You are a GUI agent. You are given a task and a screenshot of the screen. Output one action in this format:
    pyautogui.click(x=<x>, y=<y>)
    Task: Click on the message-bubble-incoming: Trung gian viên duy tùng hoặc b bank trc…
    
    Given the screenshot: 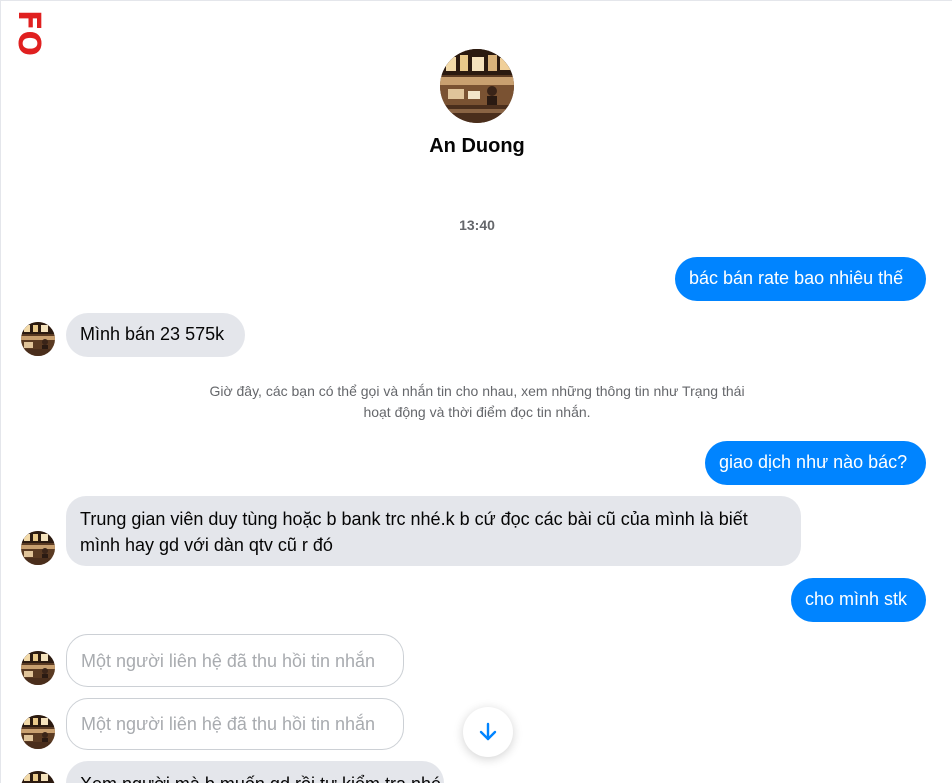 What is the action you would take?
    pyautogui.click(x=433, y=531)
    